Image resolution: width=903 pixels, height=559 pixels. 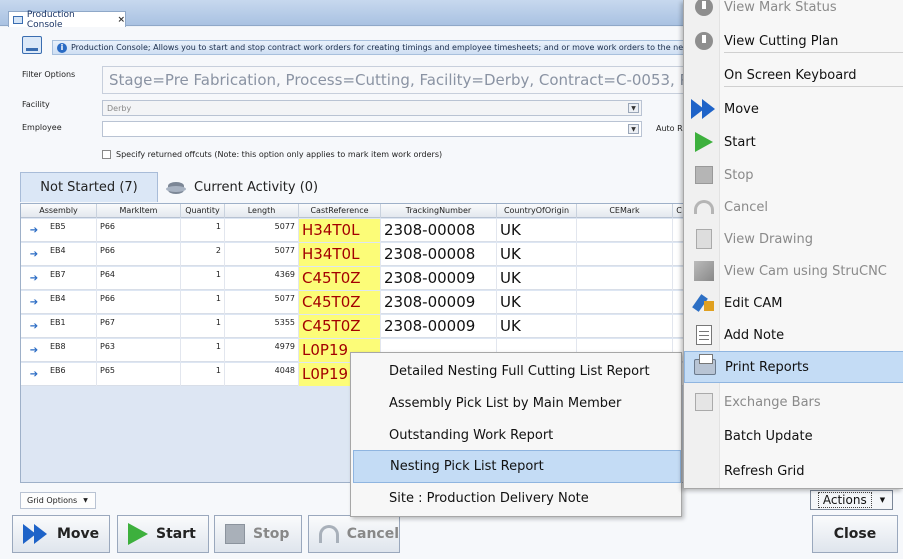 I want to click on menu-item-label: View Mark Status, so click(x=780, y=7).